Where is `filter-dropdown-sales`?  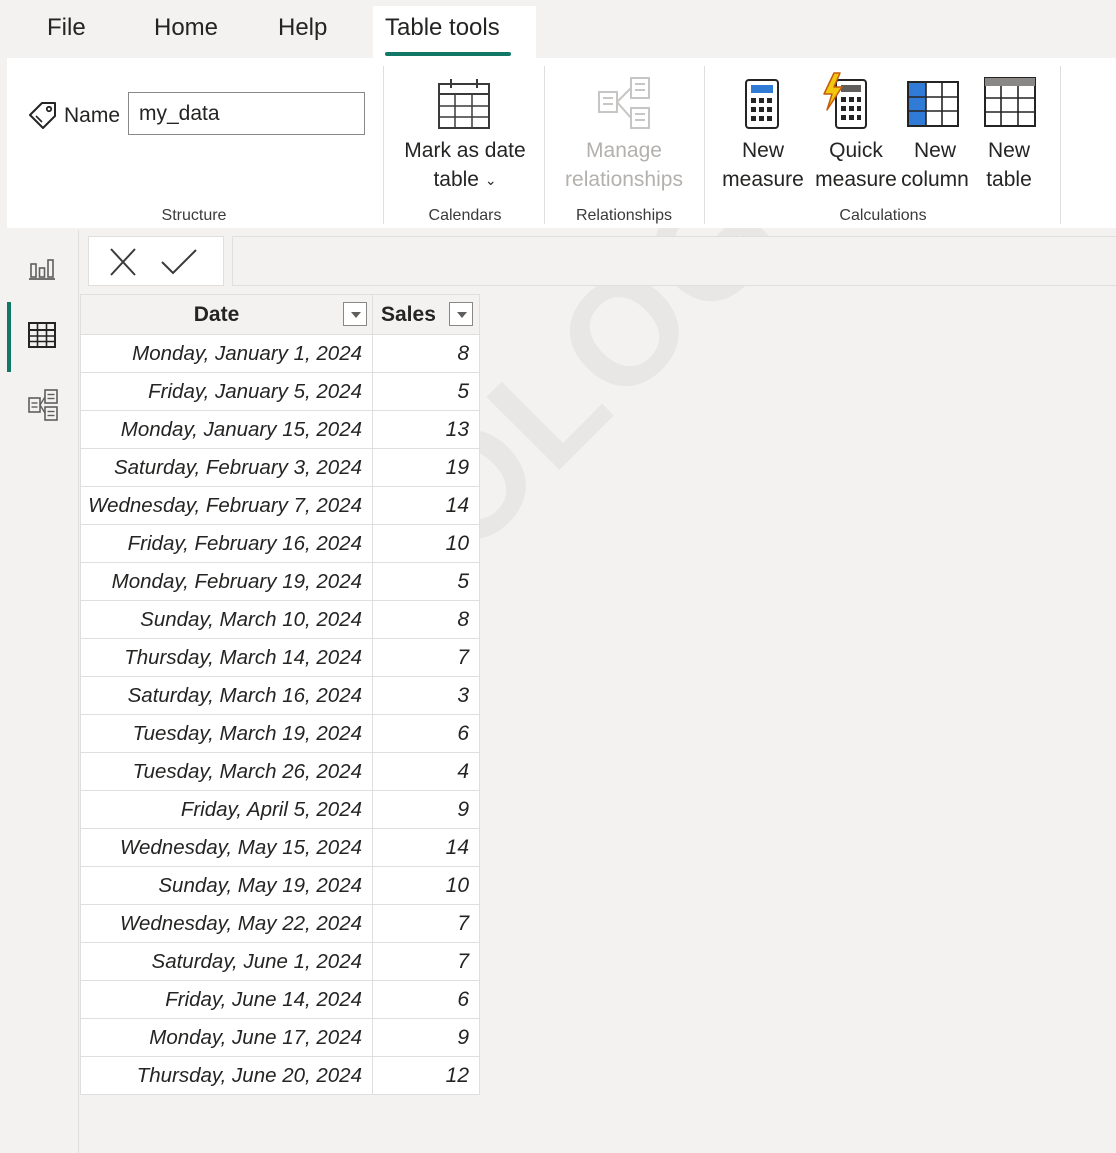
filter-dropdown-sales is located at coordinates (461, 314).